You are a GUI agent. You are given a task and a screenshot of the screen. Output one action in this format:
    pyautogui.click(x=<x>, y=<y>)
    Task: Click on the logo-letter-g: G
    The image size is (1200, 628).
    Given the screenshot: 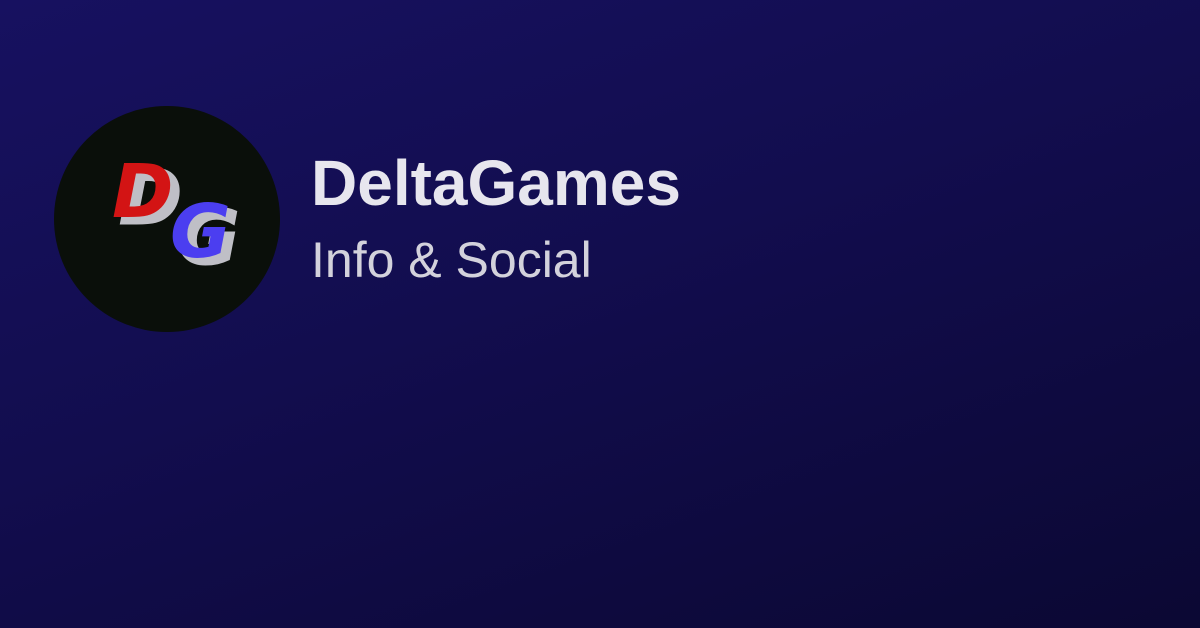 What is the action you would take?
    pyautogui.click(x=200, y=232)
    